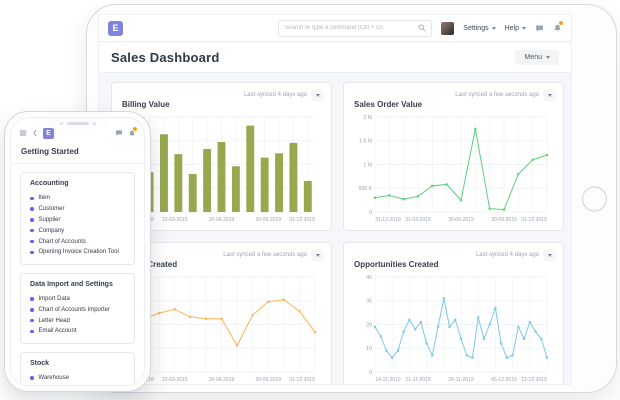 This screenshot has height=400, width=620. What do you see at coordinates (49, 219) in the screenshot?
I see `list-item-label: Supplier` at bounding box center [49, 219].